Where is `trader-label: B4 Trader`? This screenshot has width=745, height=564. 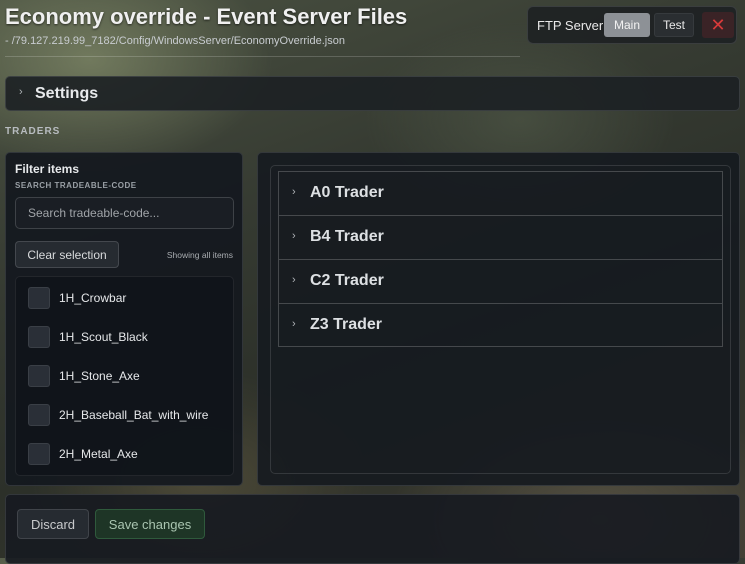
trader-label: B4 Trader is located at coordinates (347, 236).